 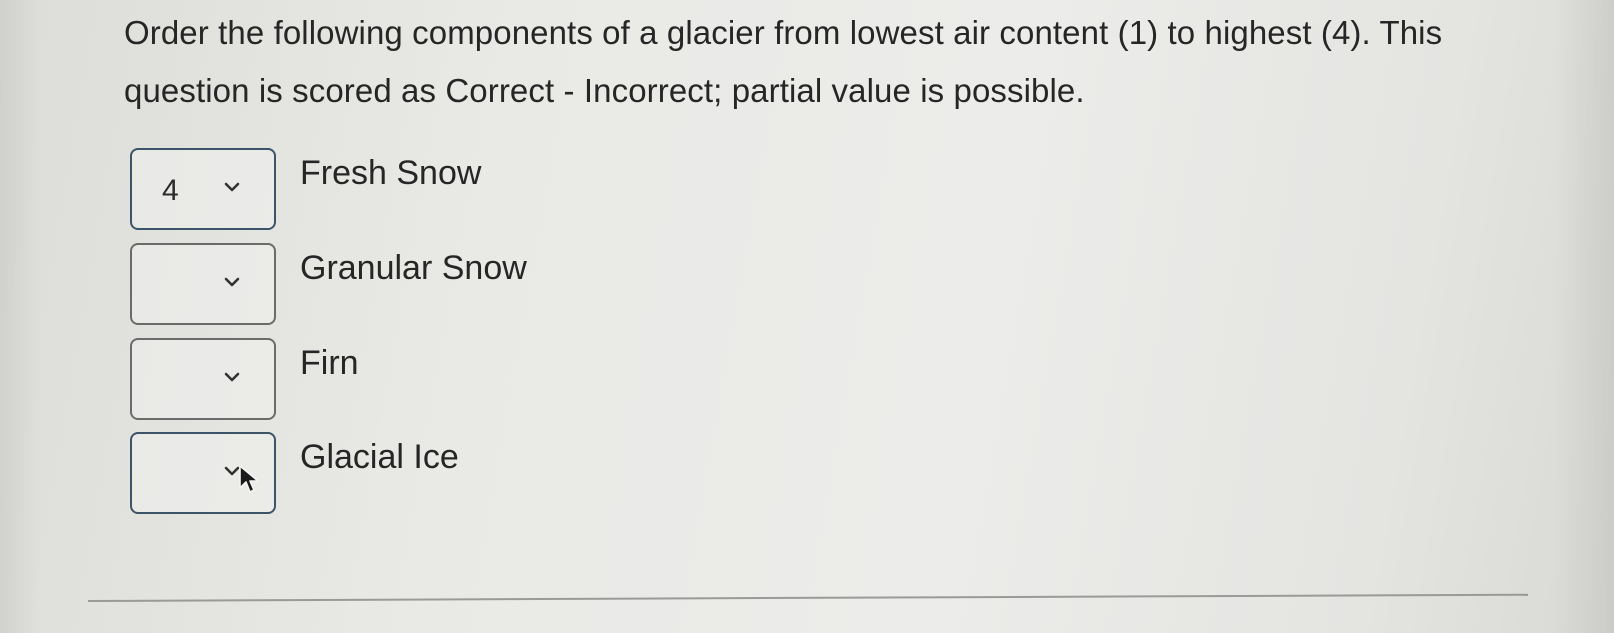 I want to click on order-row-glacial-ice: Glacial Ice, so click(x=430, y=474).